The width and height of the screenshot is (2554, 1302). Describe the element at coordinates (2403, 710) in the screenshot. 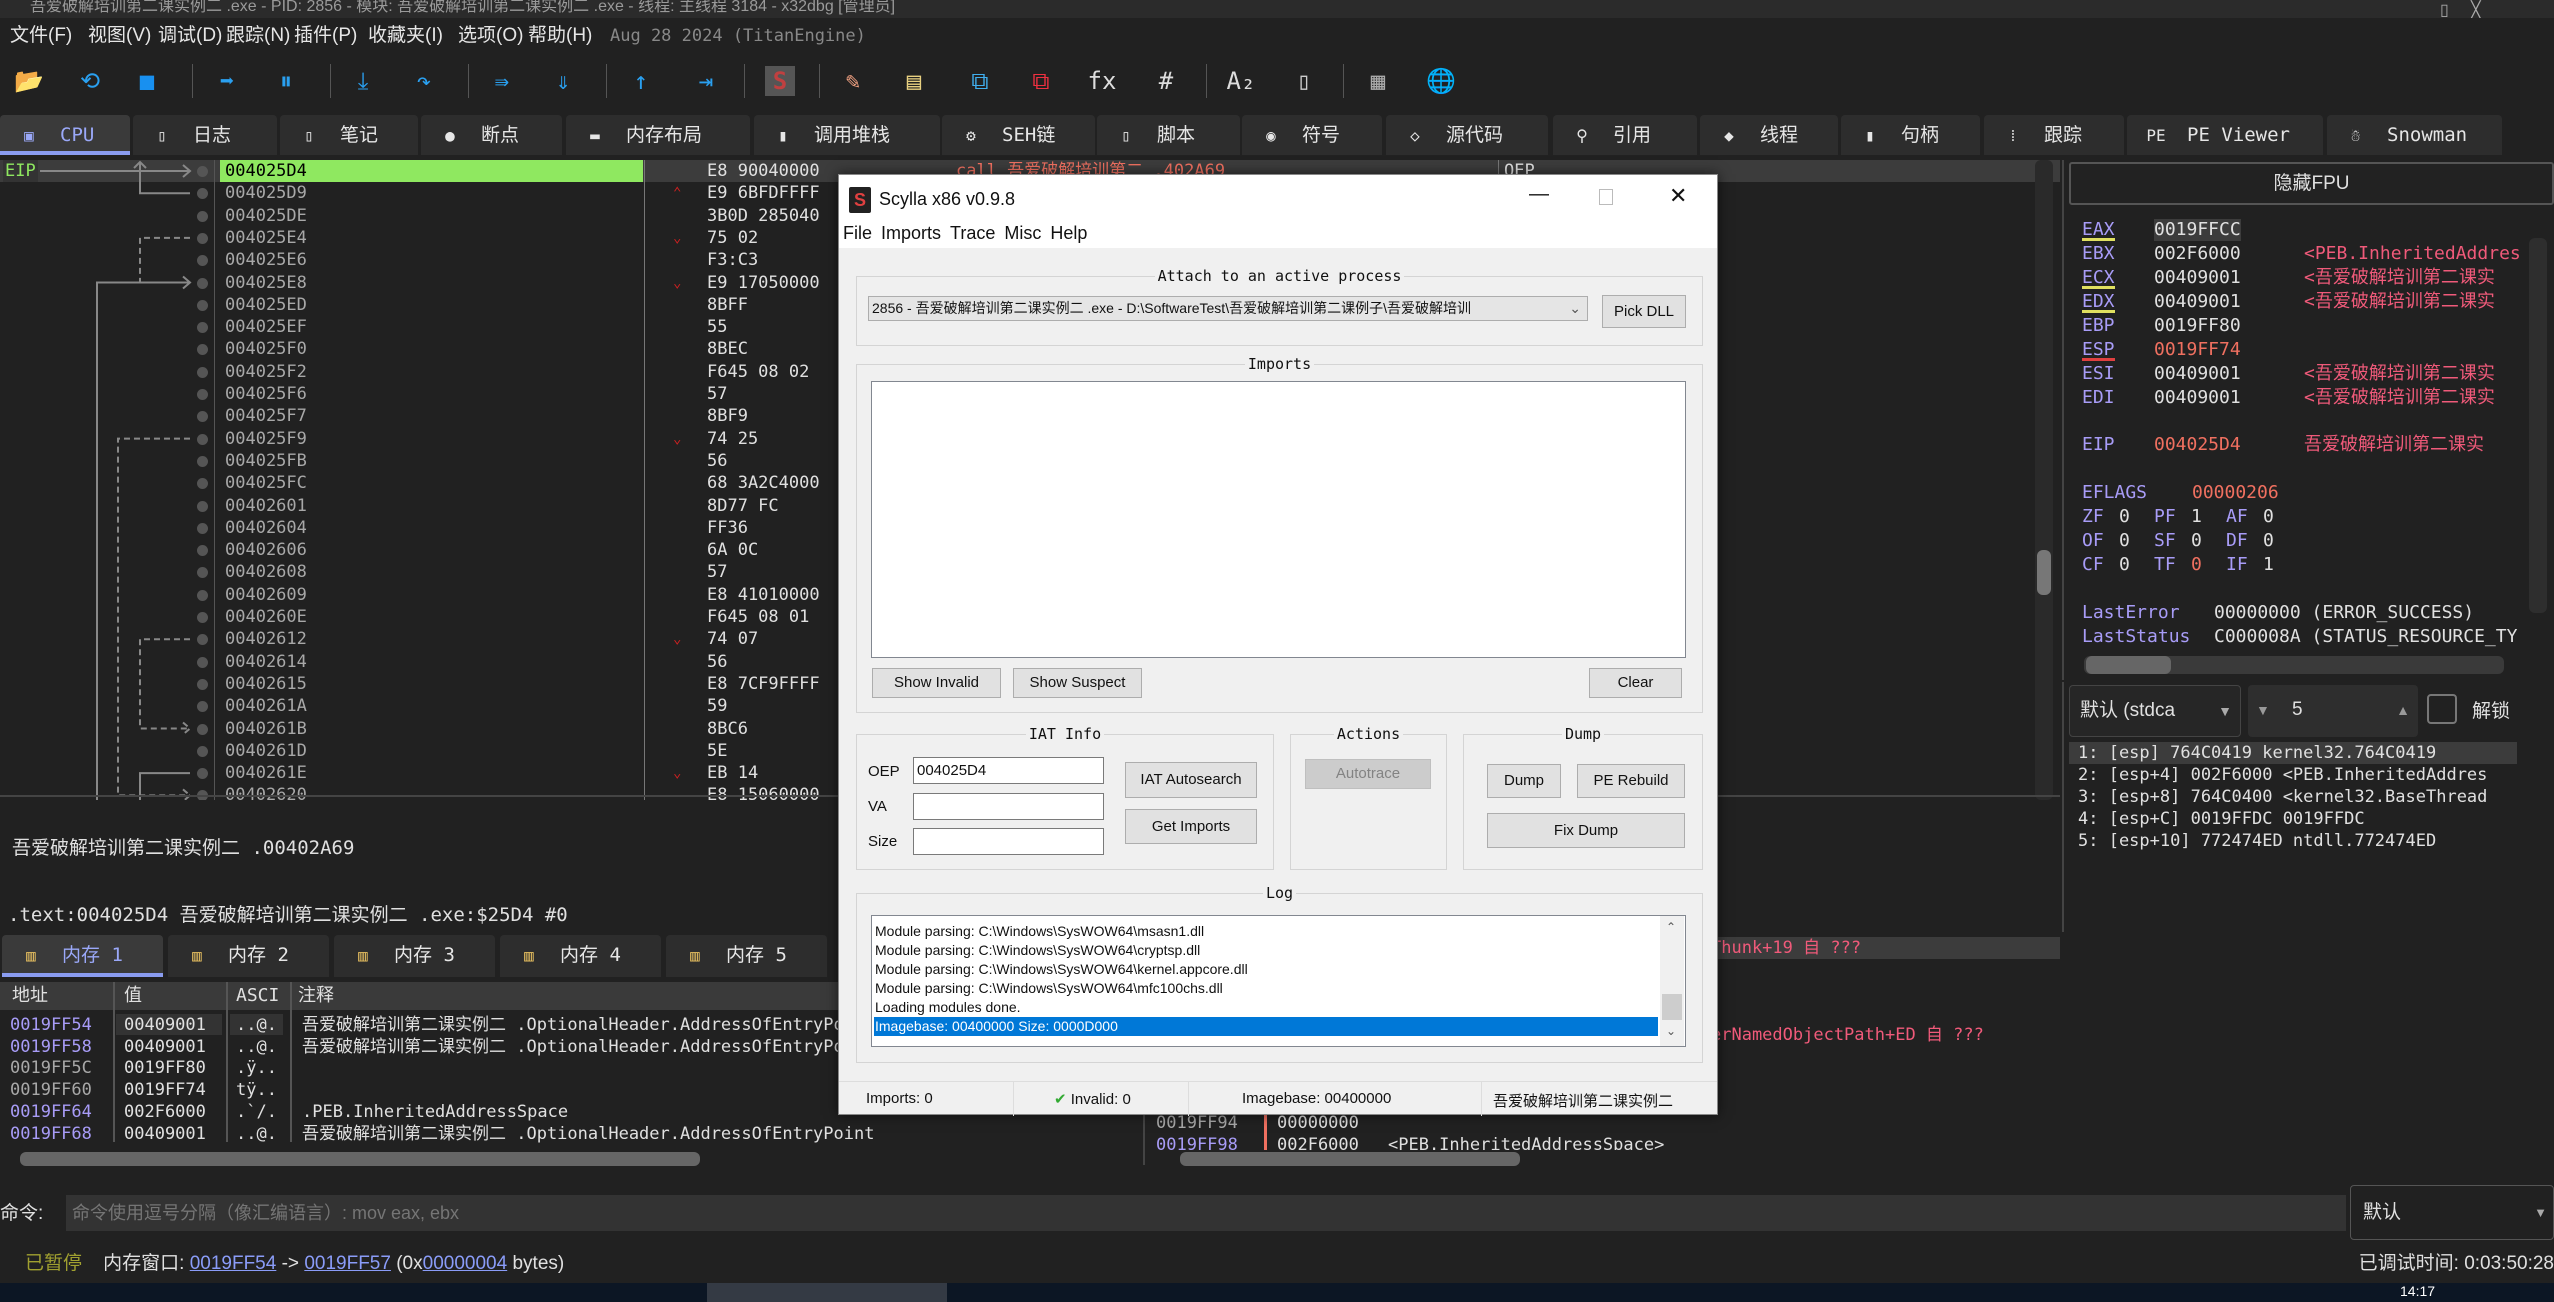

I see `increment-icon: ▲` at that location.